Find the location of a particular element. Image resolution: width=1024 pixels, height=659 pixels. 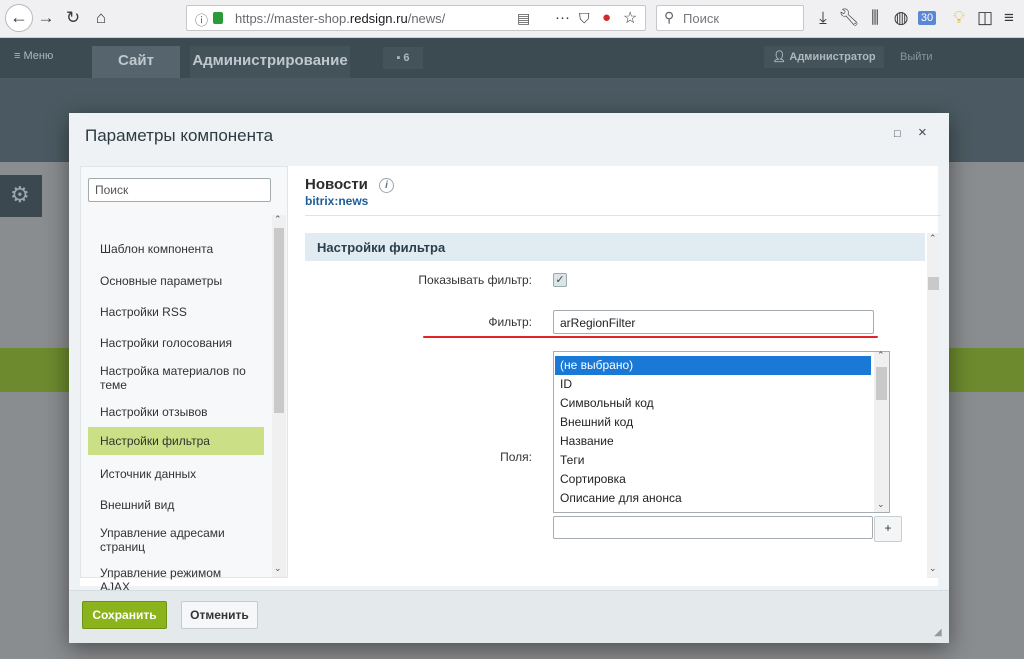

back-button: ← is located at coordinates (19, 18).